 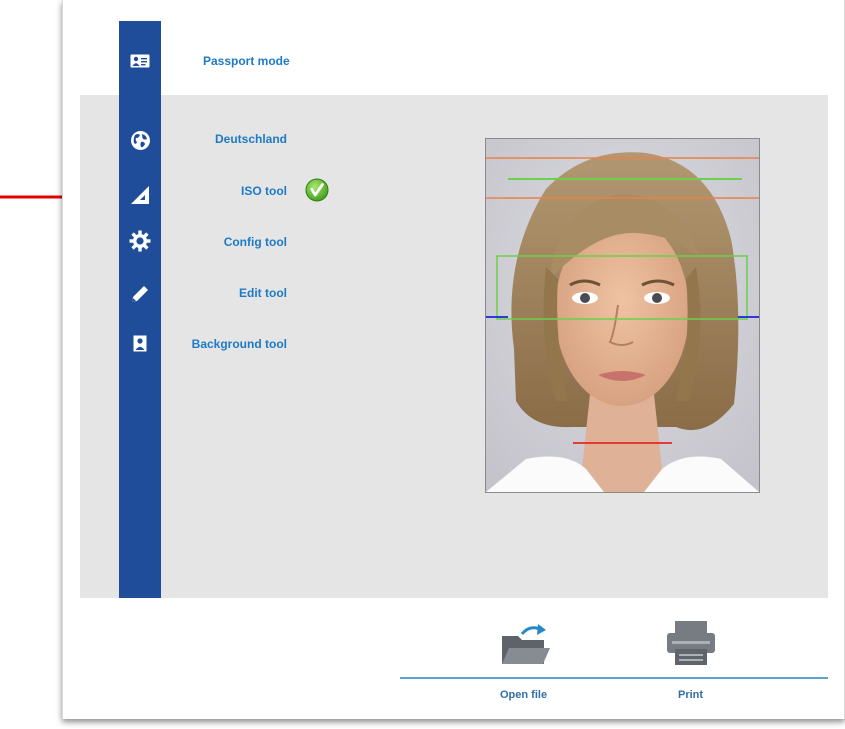 I want to click on portrait-icon, so click(x=140, y=343).